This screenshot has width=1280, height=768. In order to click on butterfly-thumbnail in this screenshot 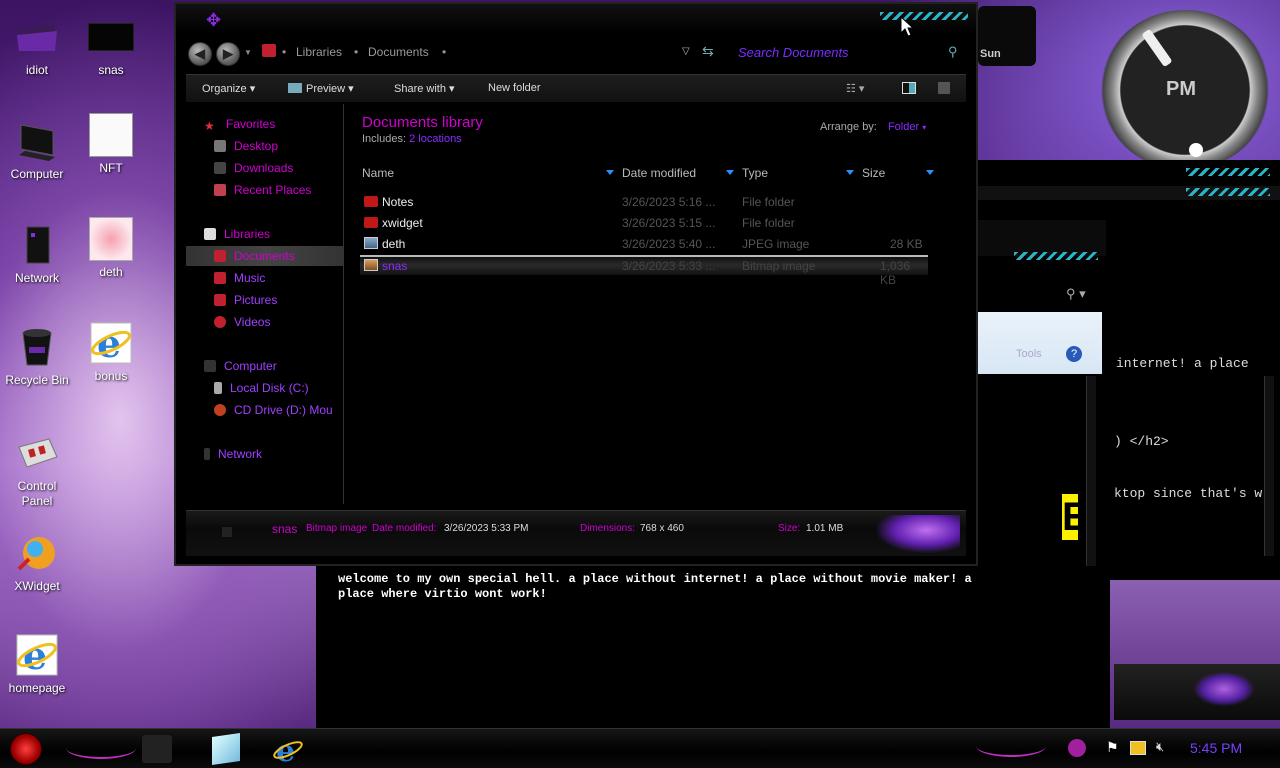, I will do `click(1197, 692)`.